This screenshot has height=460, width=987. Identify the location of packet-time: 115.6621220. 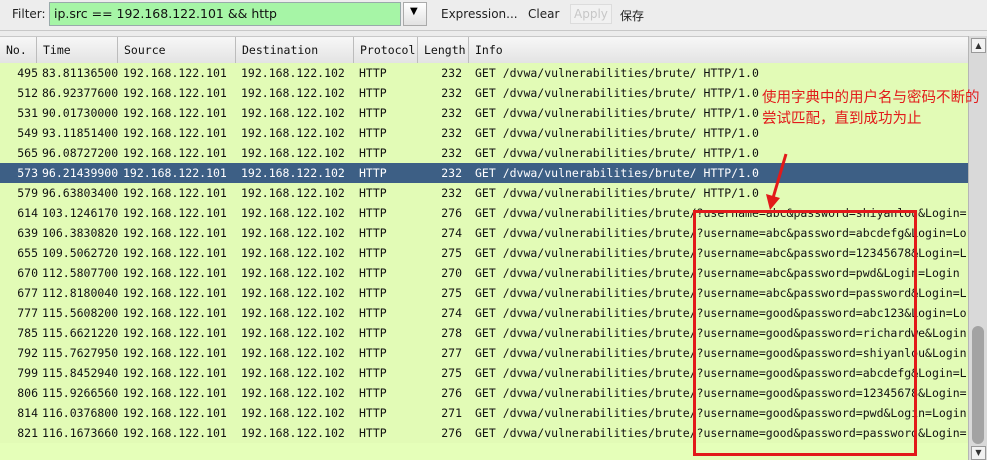
(80, 333).